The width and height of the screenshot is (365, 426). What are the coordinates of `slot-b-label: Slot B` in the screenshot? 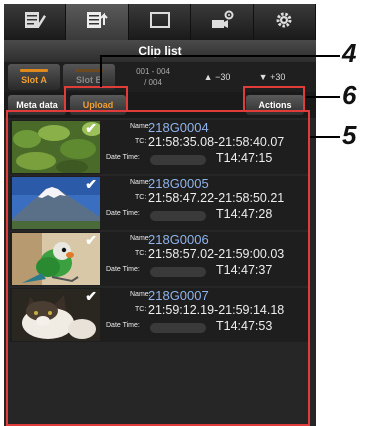 It's located at (89, 80).